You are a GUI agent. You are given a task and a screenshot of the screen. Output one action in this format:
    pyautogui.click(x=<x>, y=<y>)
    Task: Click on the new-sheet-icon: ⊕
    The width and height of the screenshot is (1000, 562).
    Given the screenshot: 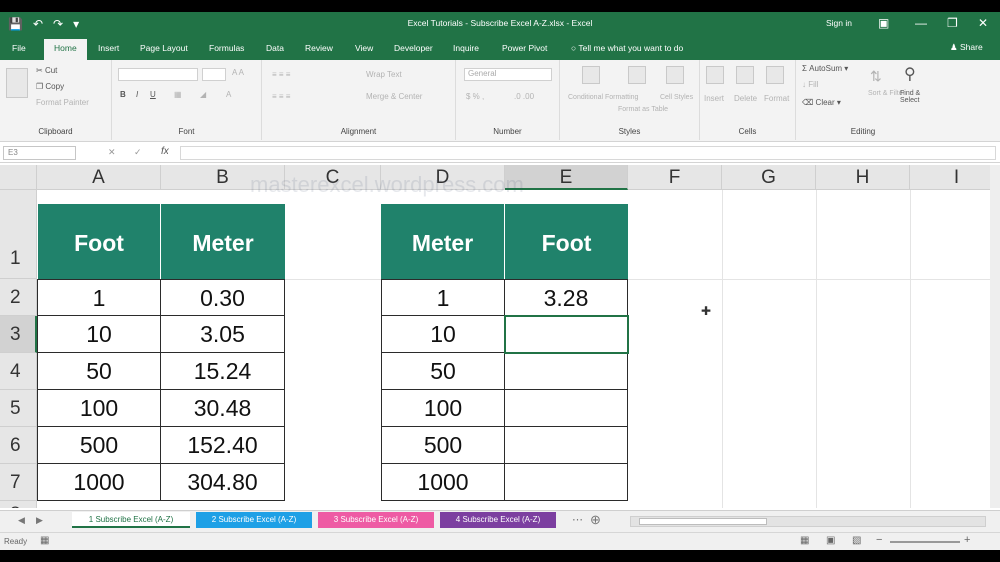 What is the action you would take?
    pyautogui.click(x=595, y=520)
    